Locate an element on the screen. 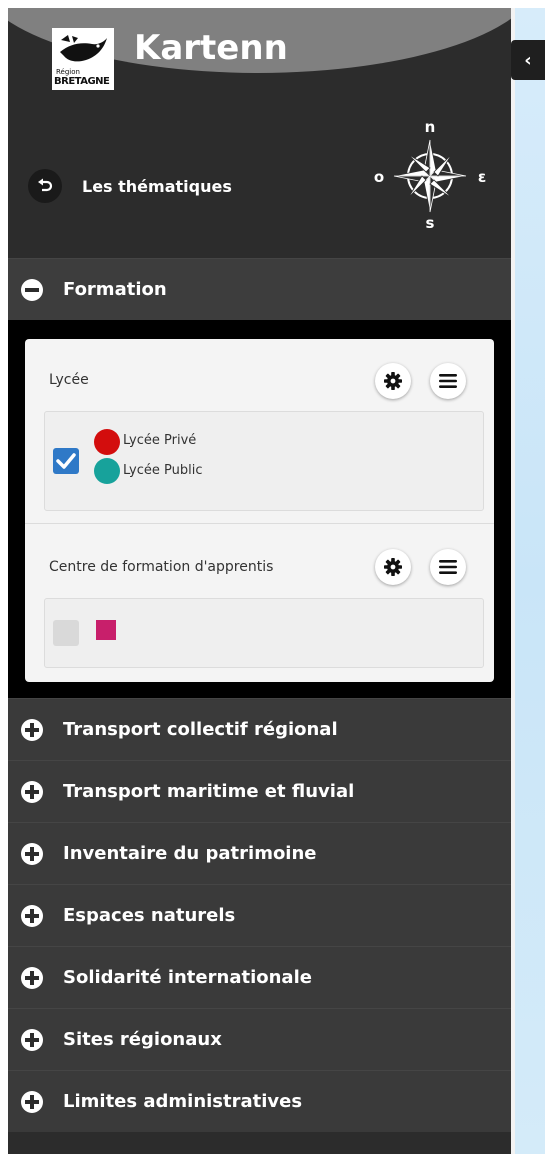 The height and width of the screenshot is (1154, 545). section-solidarite-internationale: Solidarité internationale is located at coordinates (259, 977).